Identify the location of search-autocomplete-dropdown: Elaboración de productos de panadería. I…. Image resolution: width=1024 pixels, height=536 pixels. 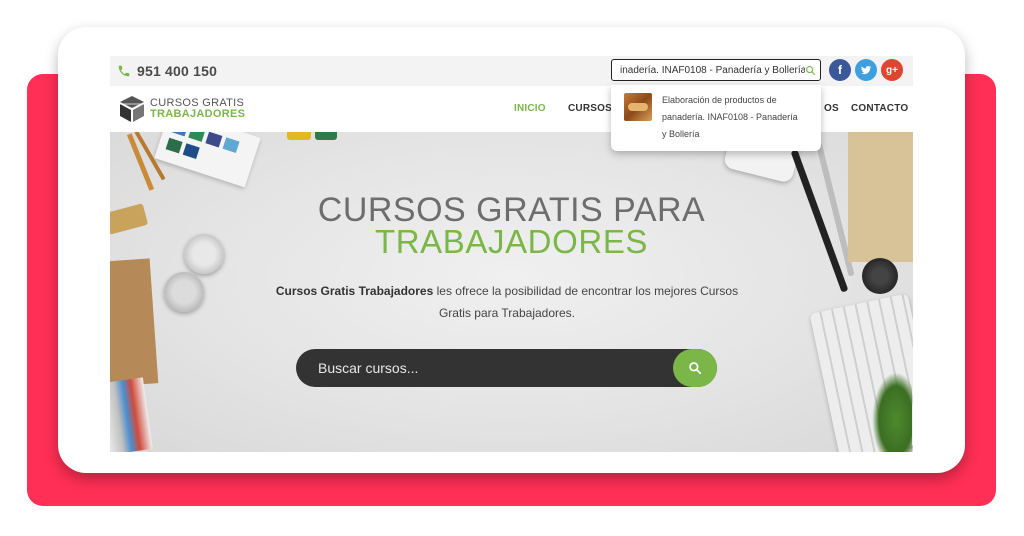
(716, 118).